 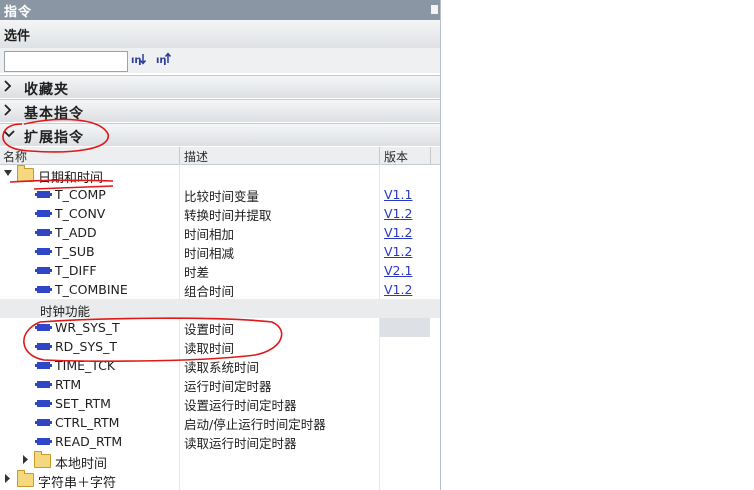 What do you see at coordinates (255, 424) in the screenshot?
I see `instruction-desc: 启动/停止运行时间定时器` at bounding box center [255, 424].